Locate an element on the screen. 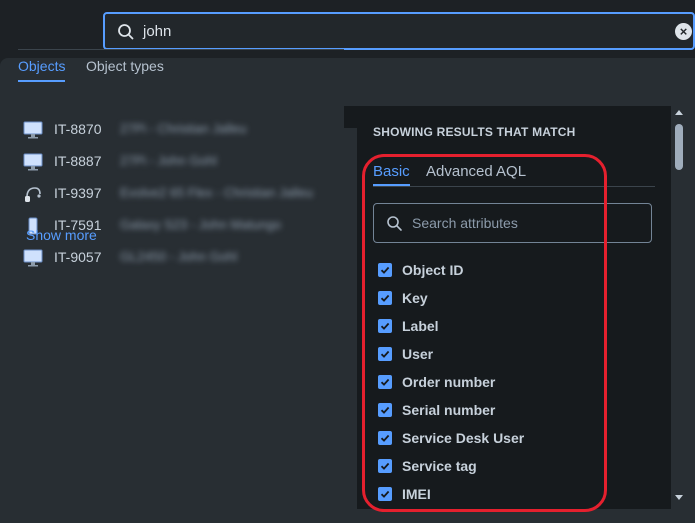 The height and width of the screenshot is (523, 695). result-title: GL2450 - John Gohl is located at coordinates (179, 256).